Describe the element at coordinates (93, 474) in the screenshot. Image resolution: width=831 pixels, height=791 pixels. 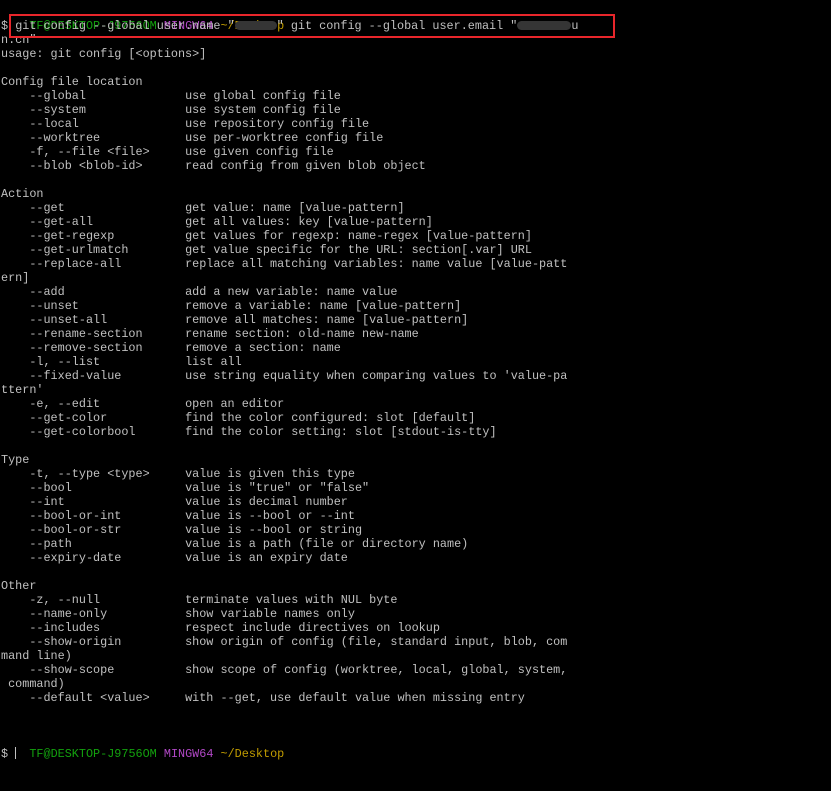
I see `option-flag: -t, --type <type>` at that location.